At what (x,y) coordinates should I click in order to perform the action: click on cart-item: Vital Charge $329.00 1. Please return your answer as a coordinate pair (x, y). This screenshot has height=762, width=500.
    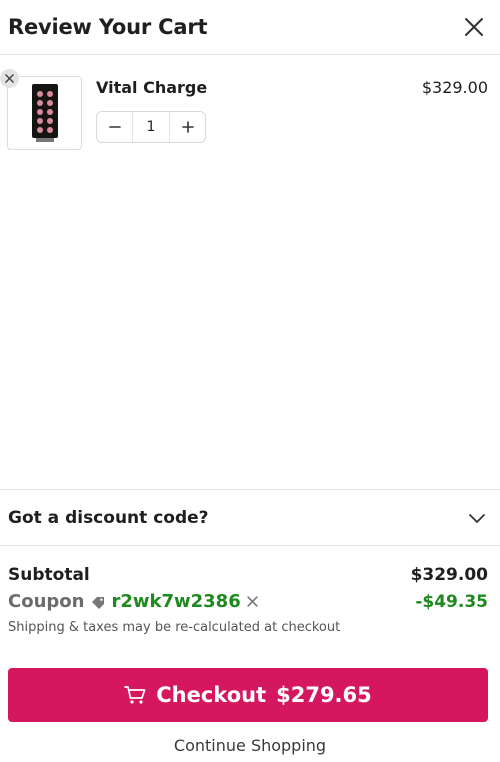
    Looking at the image, I should click on (250, 110).